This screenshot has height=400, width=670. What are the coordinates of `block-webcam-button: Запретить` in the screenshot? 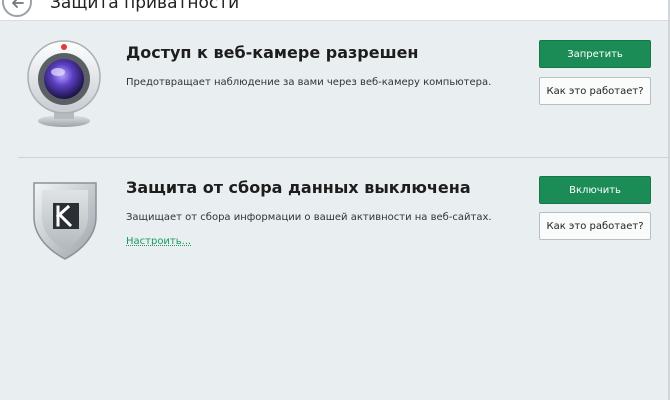 It's located at (595, 54).